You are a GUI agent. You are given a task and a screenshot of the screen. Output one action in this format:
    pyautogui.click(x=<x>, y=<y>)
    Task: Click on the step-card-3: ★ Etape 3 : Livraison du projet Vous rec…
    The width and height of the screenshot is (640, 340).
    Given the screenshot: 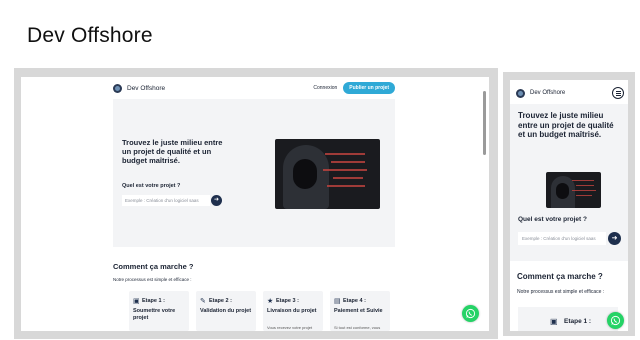 What is the action you would take?
    pyautogui.click(x=293, y=311)
    